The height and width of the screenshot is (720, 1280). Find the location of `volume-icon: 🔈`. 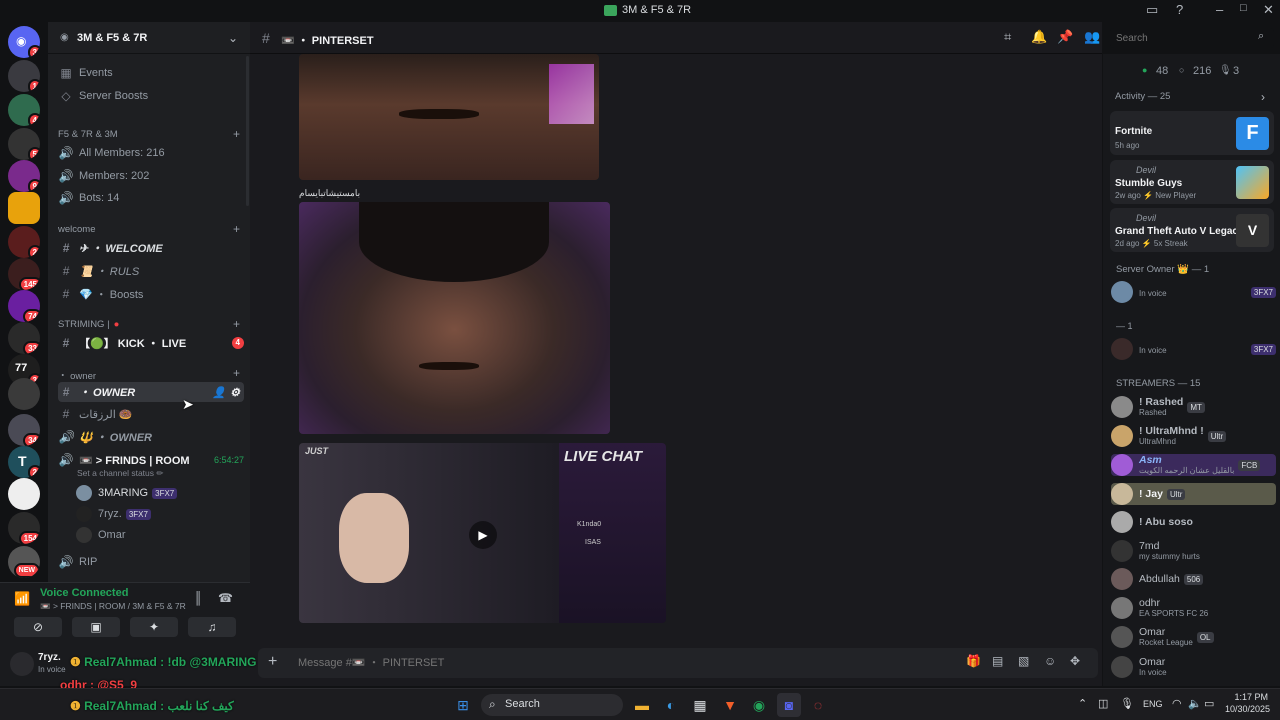

volume-icon: 🔈 is located at coordinates (1195, 703).